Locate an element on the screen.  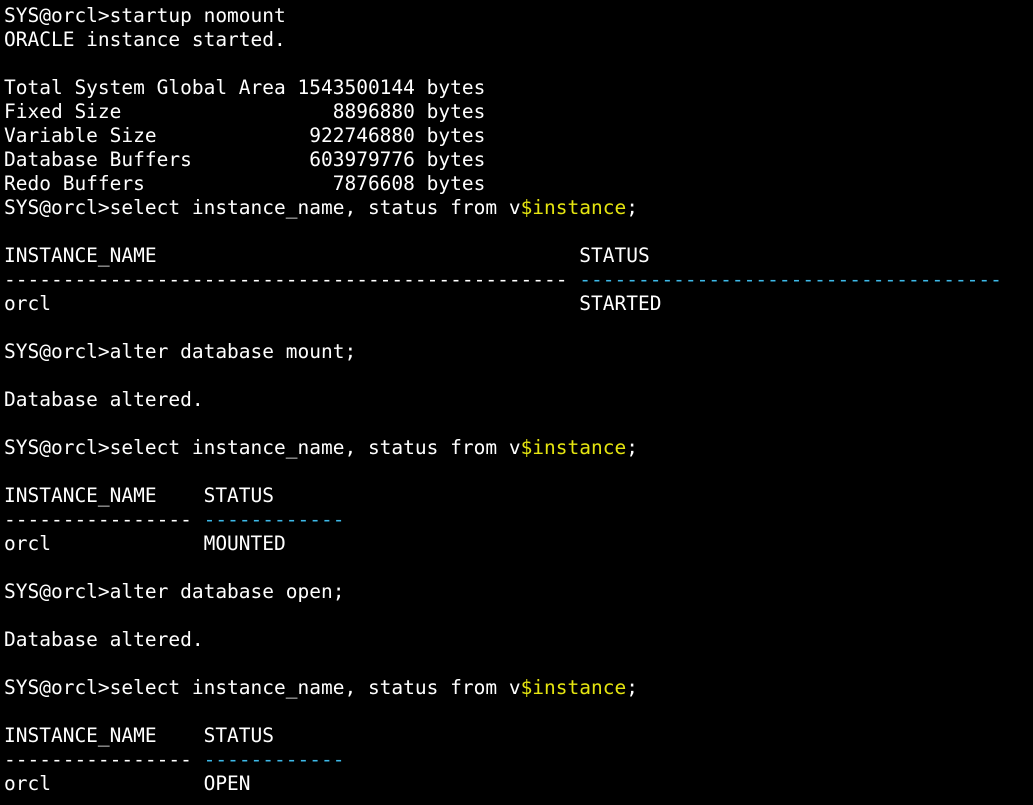
terminal-line: orcl STARTED is located at coordinates (518, 304).